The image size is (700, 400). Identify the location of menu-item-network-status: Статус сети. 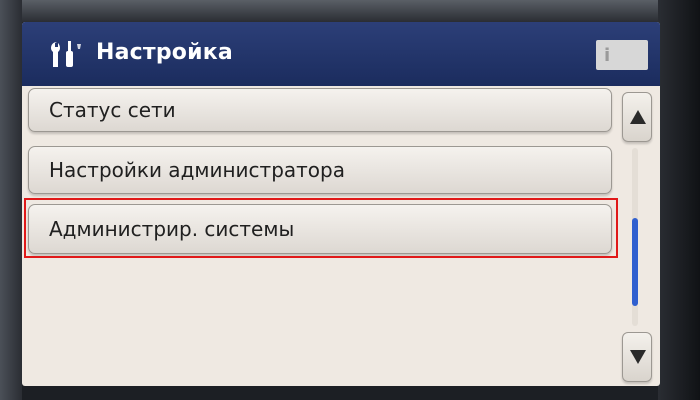
(320, 110).